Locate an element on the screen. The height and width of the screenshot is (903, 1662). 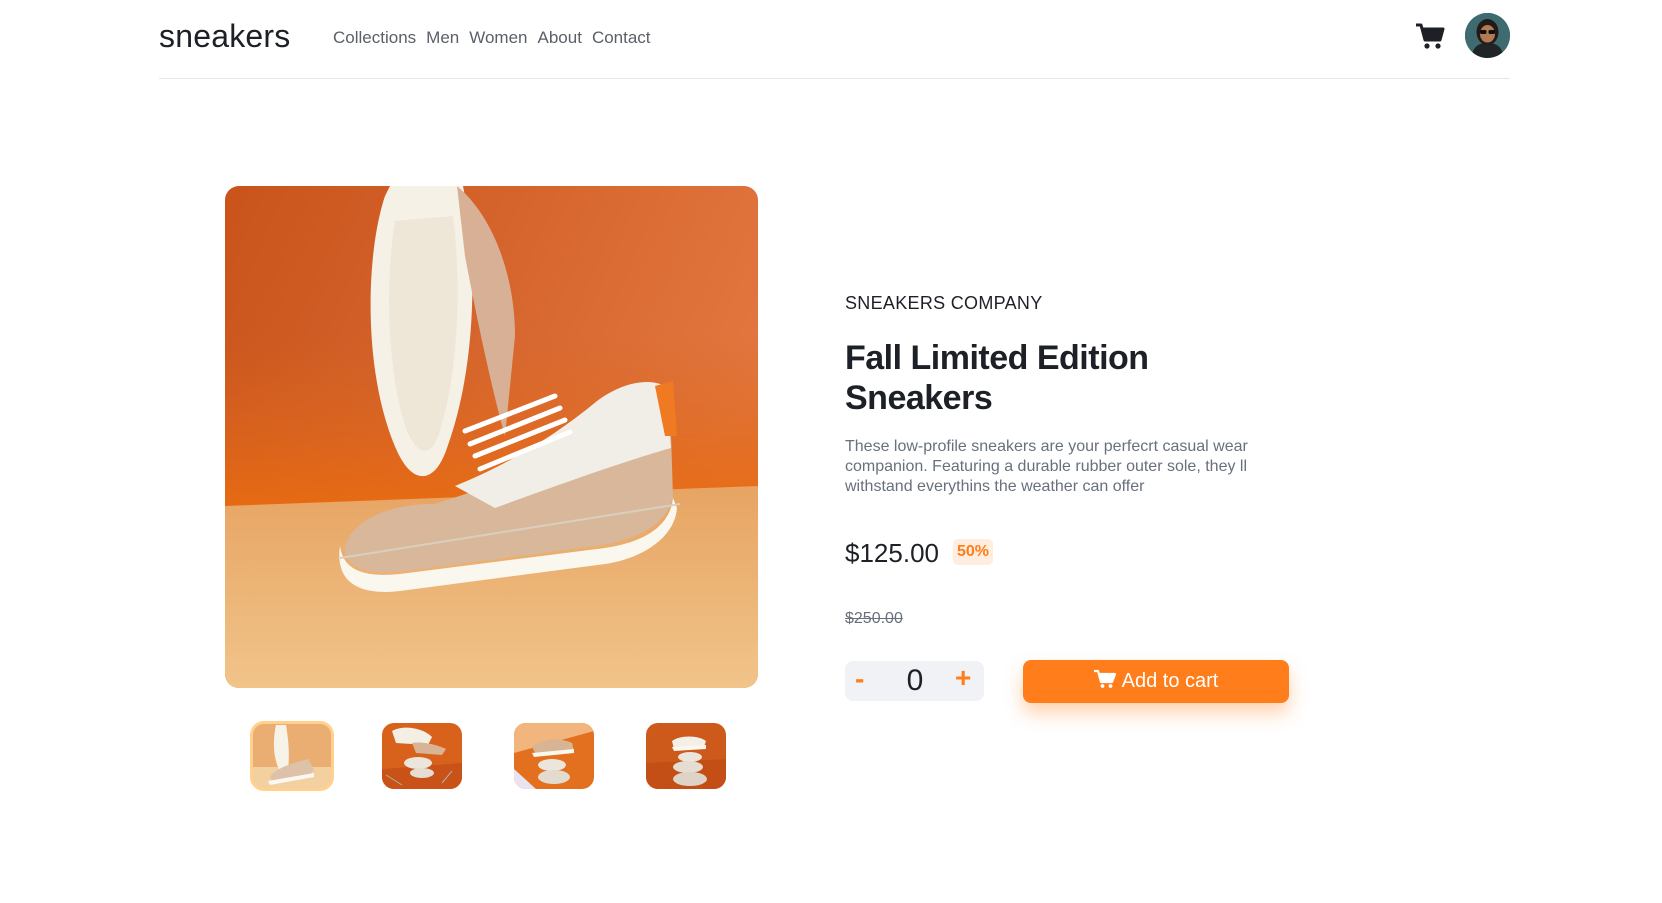
main-nav: Collections Men Women About Contact is located at coordinates (492, 38).